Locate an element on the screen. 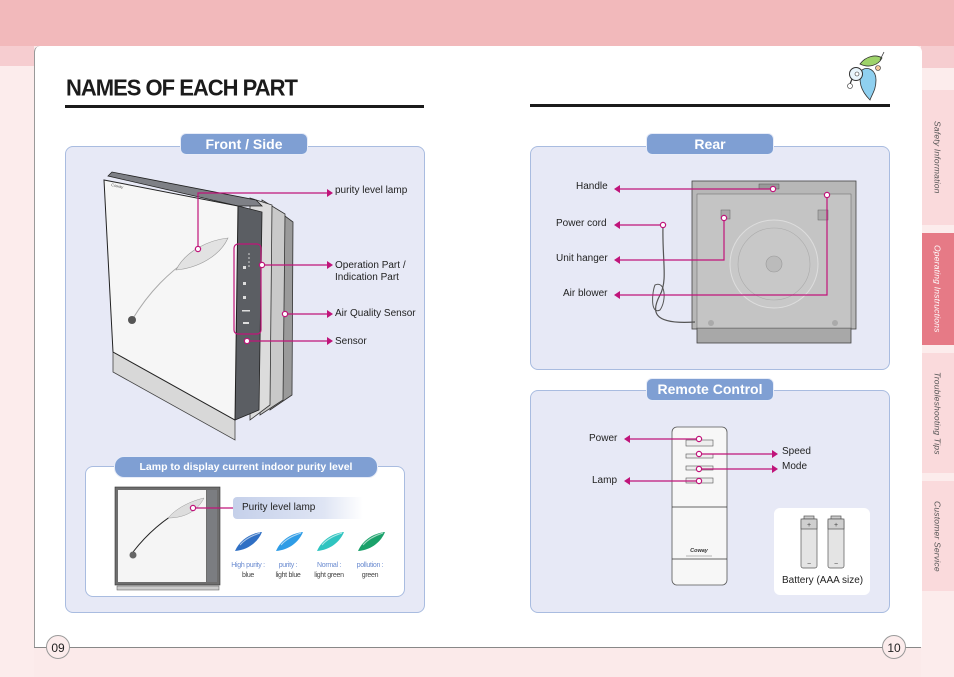  battery-label: Battery (AAA size) is located at coordinates (823, 580).